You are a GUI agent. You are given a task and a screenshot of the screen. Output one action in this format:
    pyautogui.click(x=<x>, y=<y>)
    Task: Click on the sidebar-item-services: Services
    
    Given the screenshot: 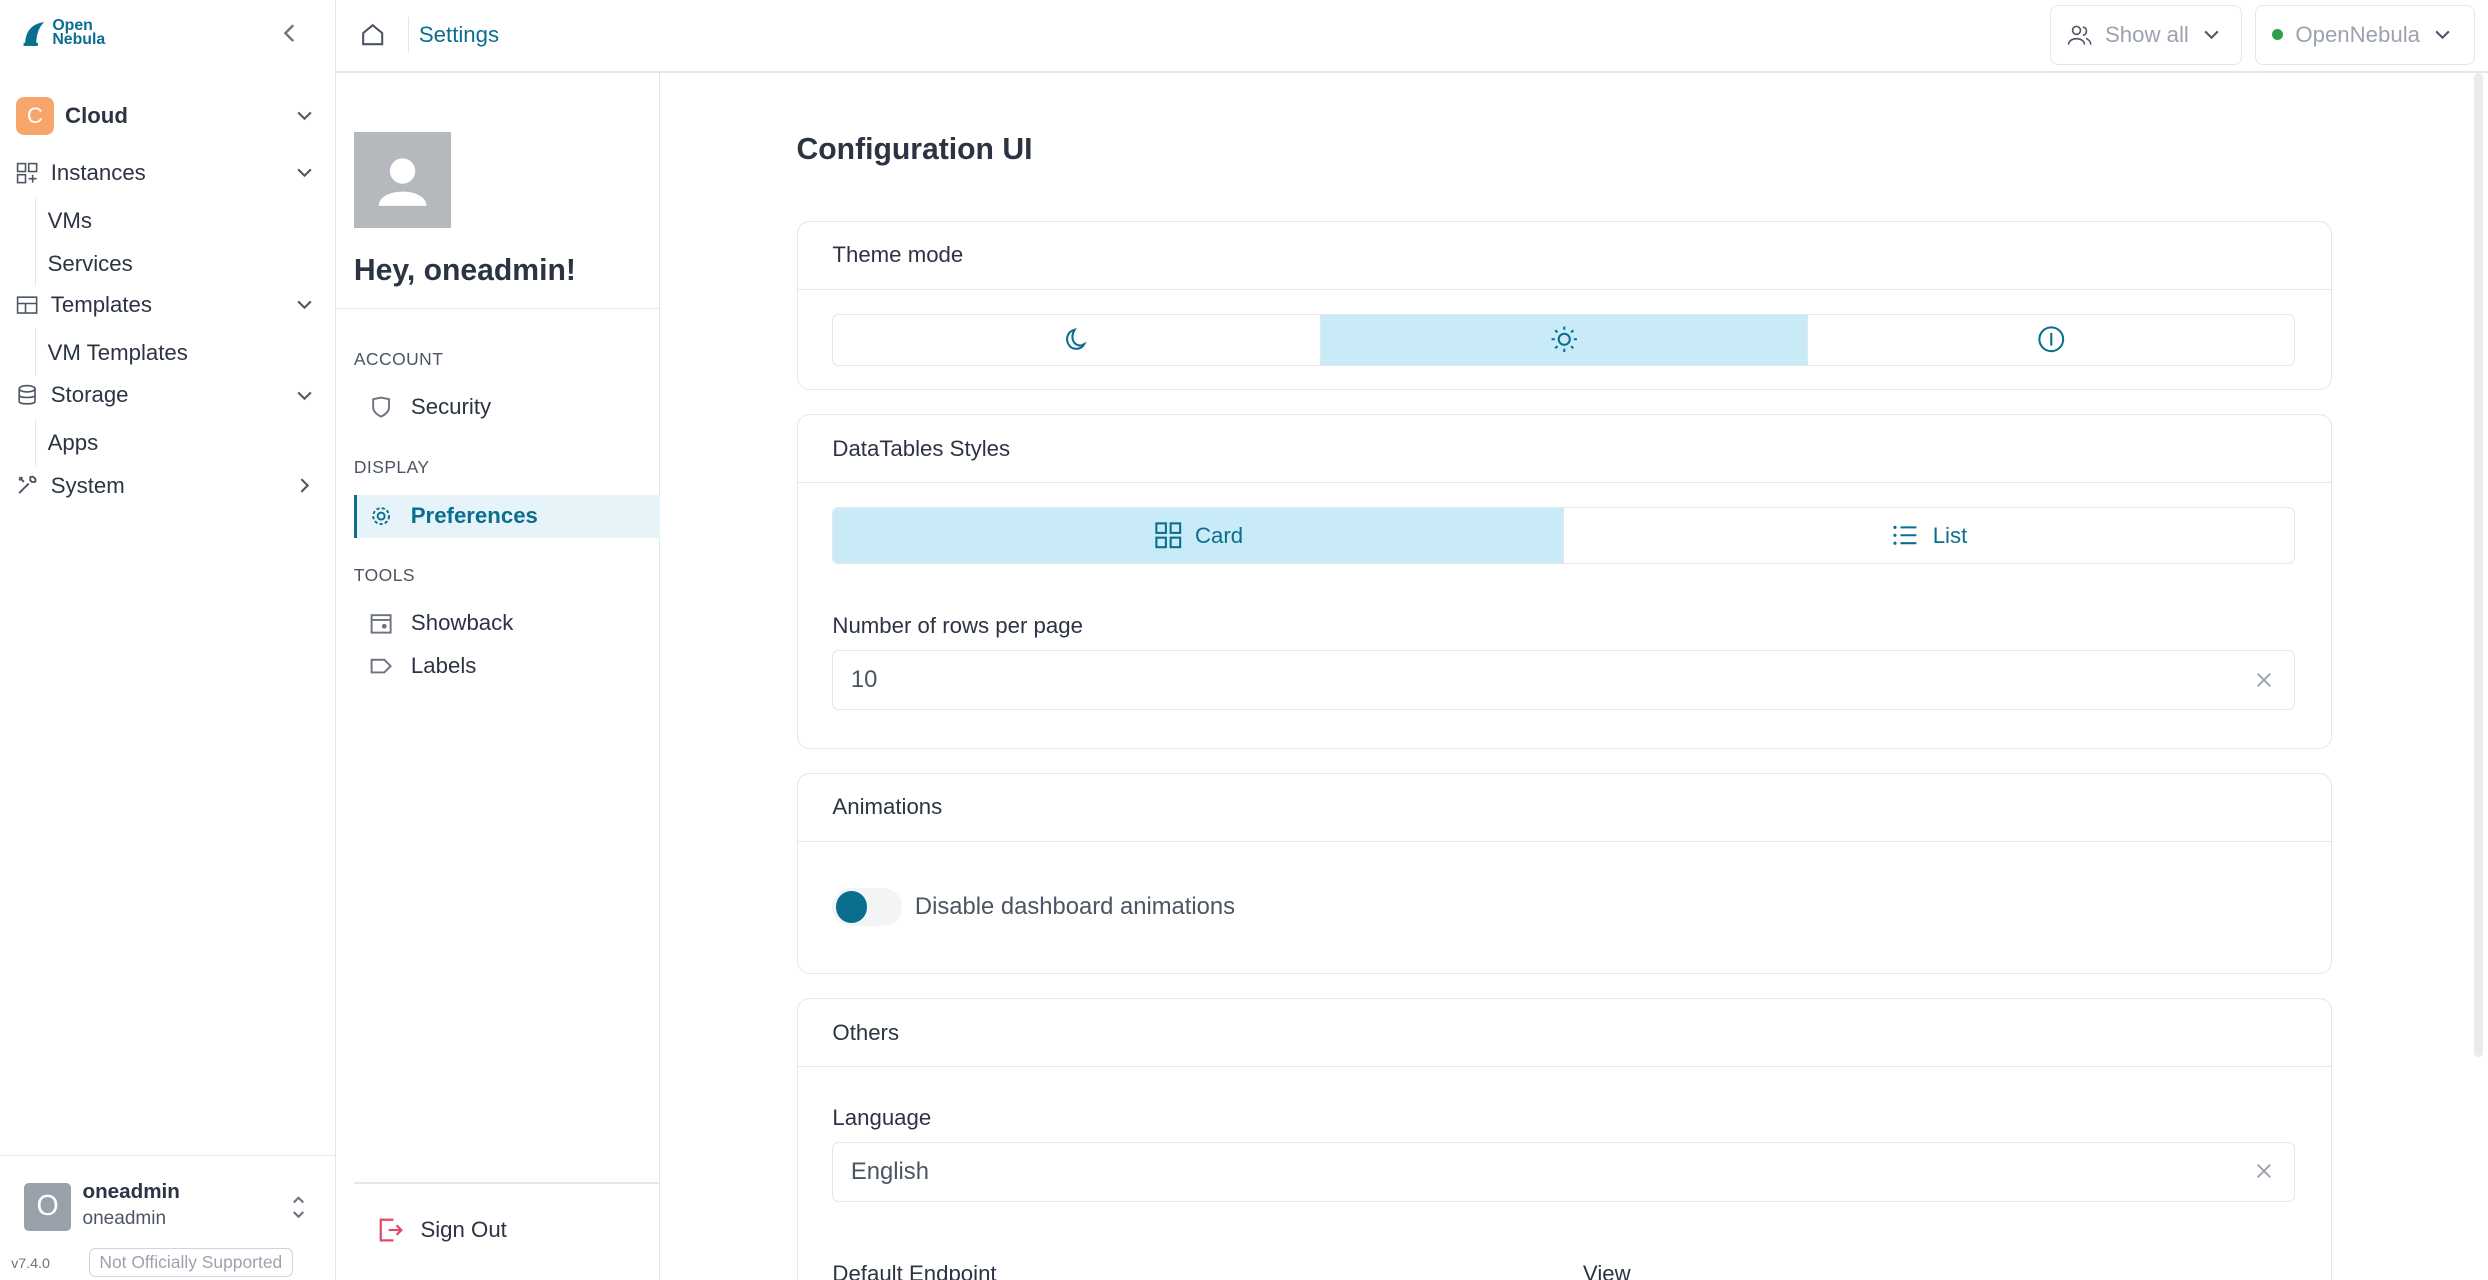 What is the action you would take?
    pyautogui.click(x=90, y=264)
    